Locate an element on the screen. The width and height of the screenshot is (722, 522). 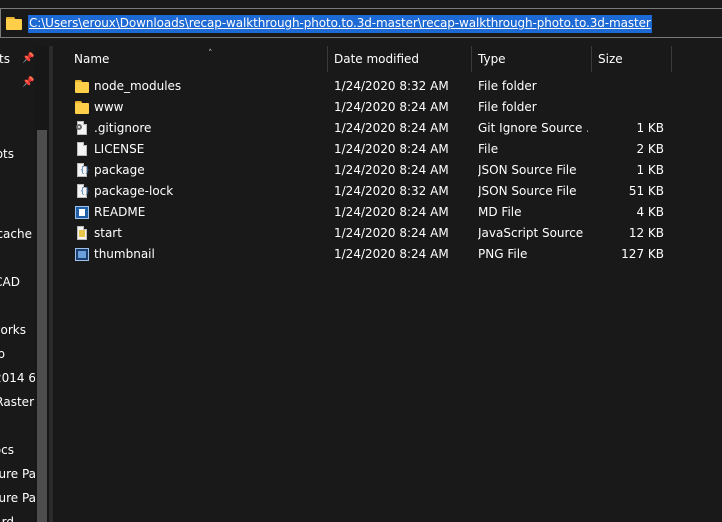
file-size: 2 KB is located at coordinates (650, 149).